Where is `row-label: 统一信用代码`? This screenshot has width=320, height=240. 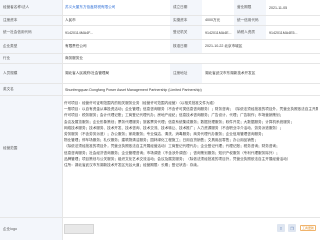
row-label: 统一信用代码 is located at coordinates (250, 20).